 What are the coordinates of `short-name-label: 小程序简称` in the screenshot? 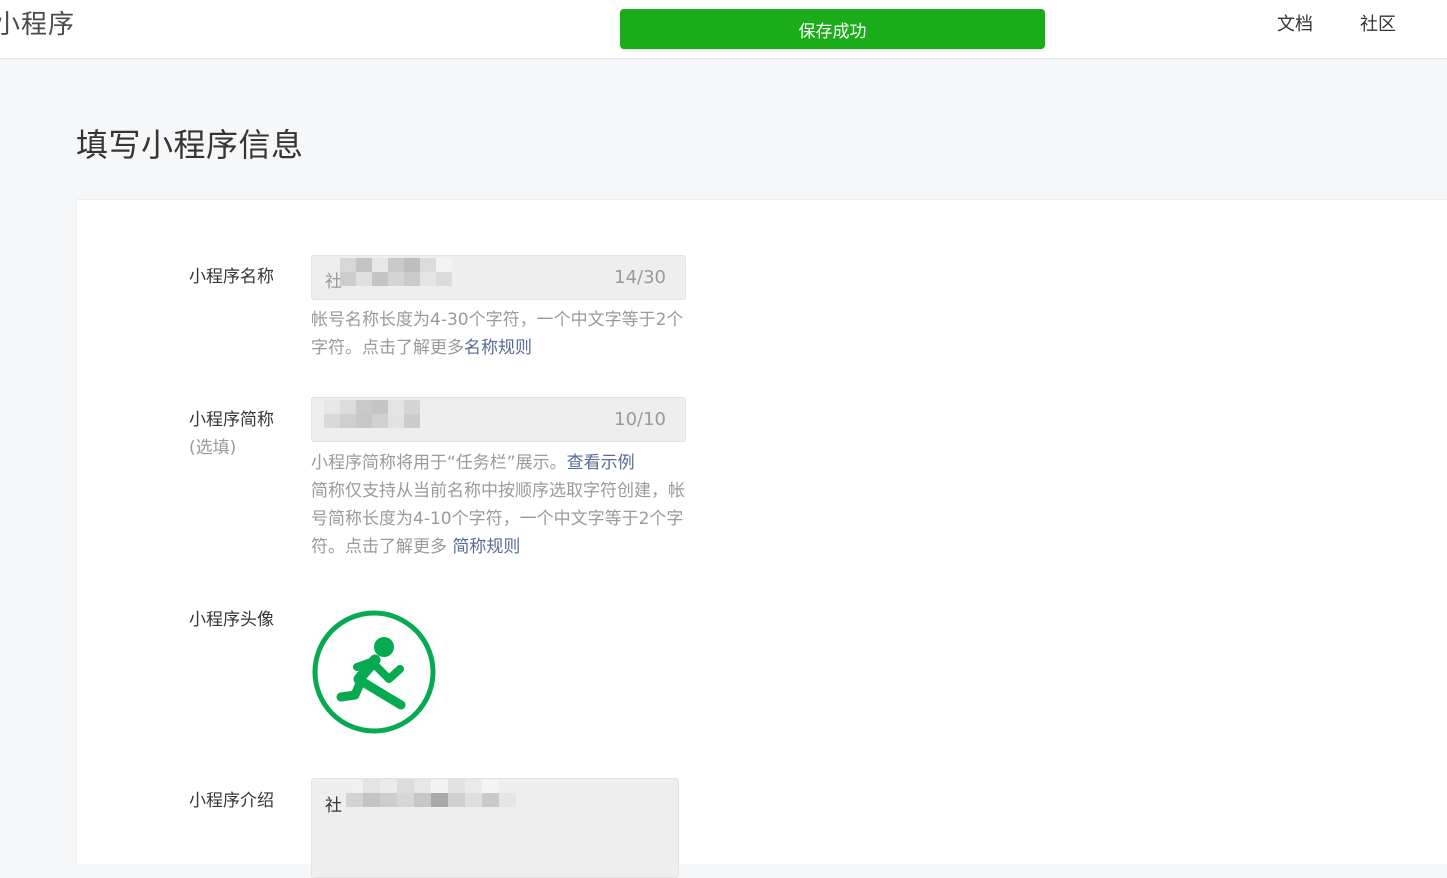 It's located at (231, 420).